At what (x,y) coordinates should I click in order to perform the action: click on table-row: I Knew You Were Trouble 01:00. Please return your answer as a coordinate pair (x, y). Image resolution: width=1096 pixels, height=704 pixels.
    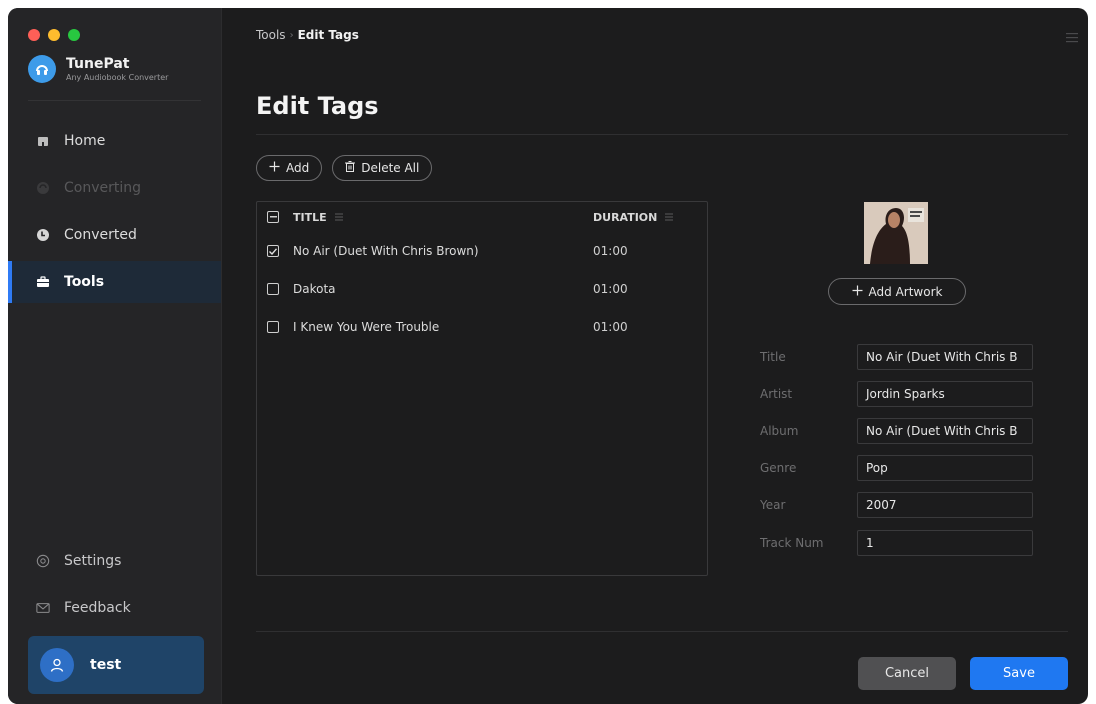
    Looking at the image, I should click on (482, 327).